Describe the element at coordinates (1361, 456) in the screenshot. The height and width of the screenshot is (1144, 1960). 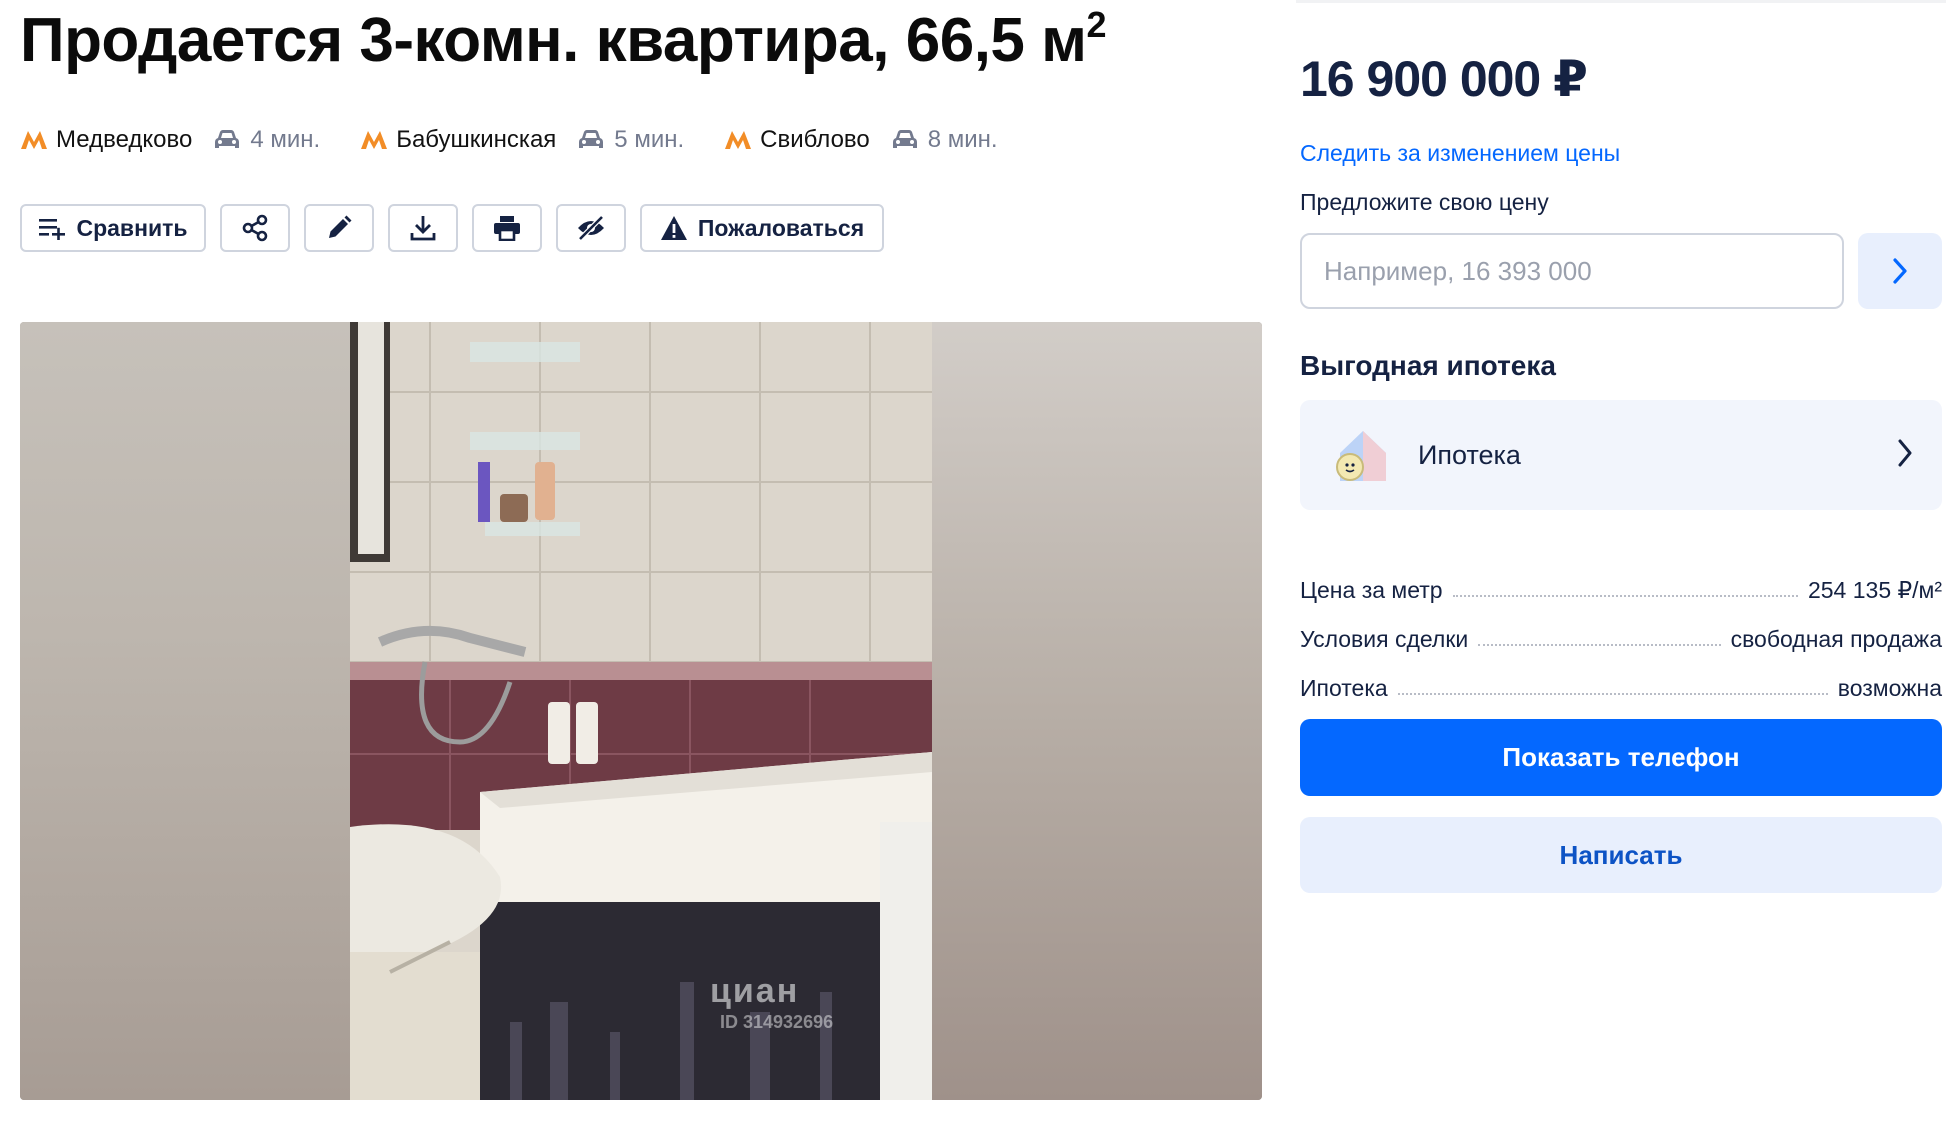
I see `house-coin-icon` at that location.